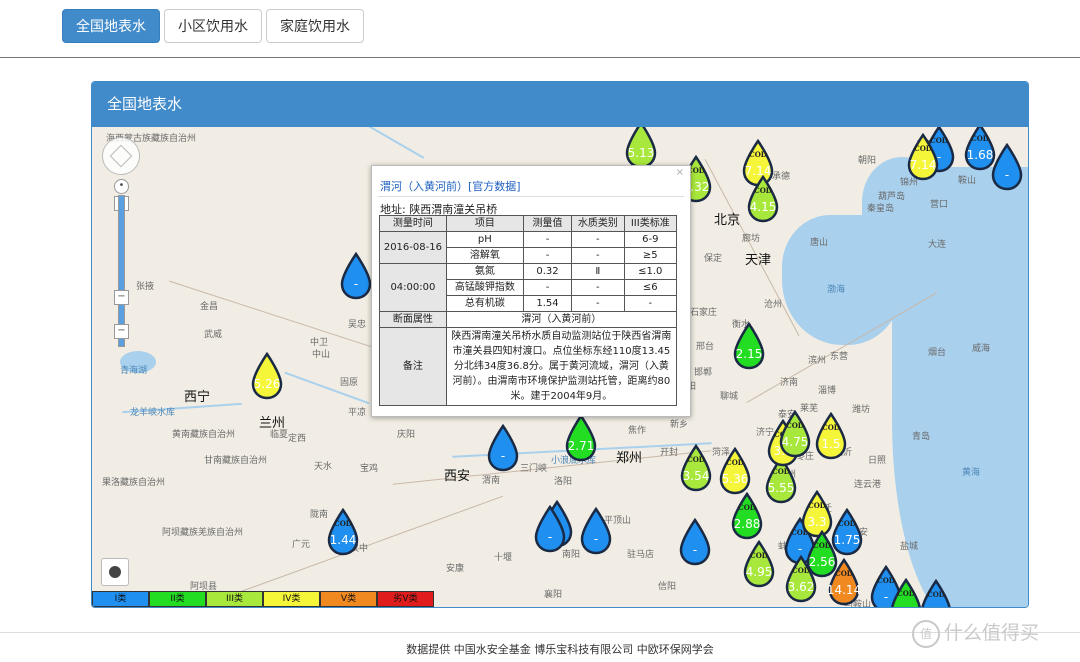 This screenshot has height=662, width=1080. Describe the element at coordinates (279, 435) in the screenshot. I see `label-linxia: 临夏` at that location.